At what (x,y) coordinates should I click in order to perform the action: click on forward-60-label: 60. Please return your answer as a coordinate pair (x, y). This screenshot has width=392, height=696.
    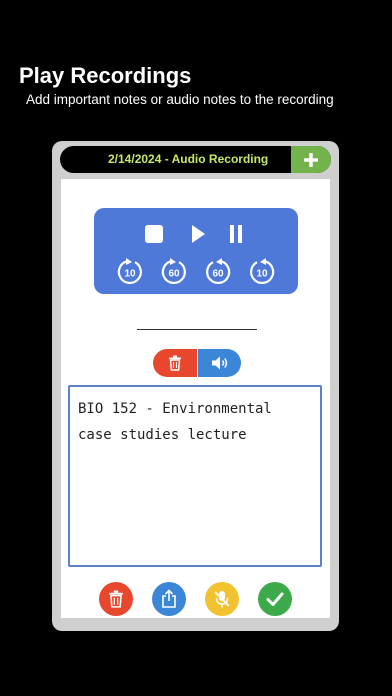
    Looking at the image, I should click on (218, 274).